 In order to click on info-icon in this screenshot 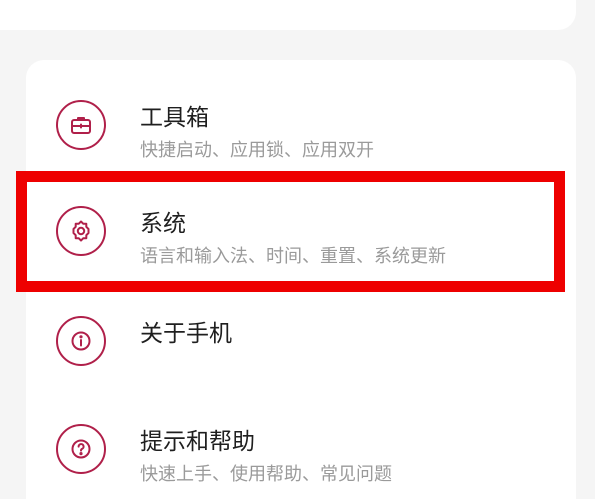, I will do `click(81, 341)`.